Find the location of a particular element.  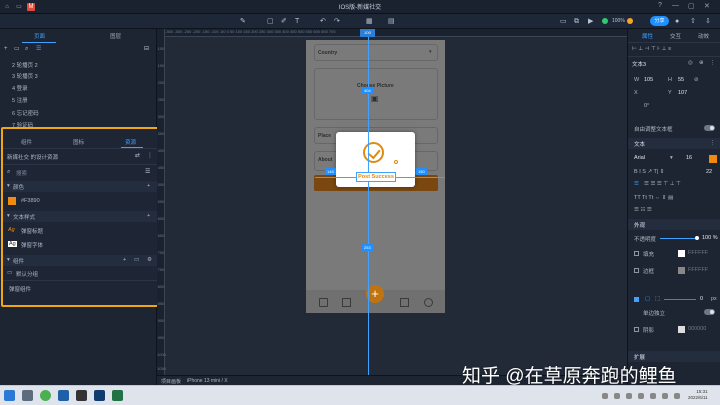

tab-properties: 属性 is located at coordinates (647, 36).